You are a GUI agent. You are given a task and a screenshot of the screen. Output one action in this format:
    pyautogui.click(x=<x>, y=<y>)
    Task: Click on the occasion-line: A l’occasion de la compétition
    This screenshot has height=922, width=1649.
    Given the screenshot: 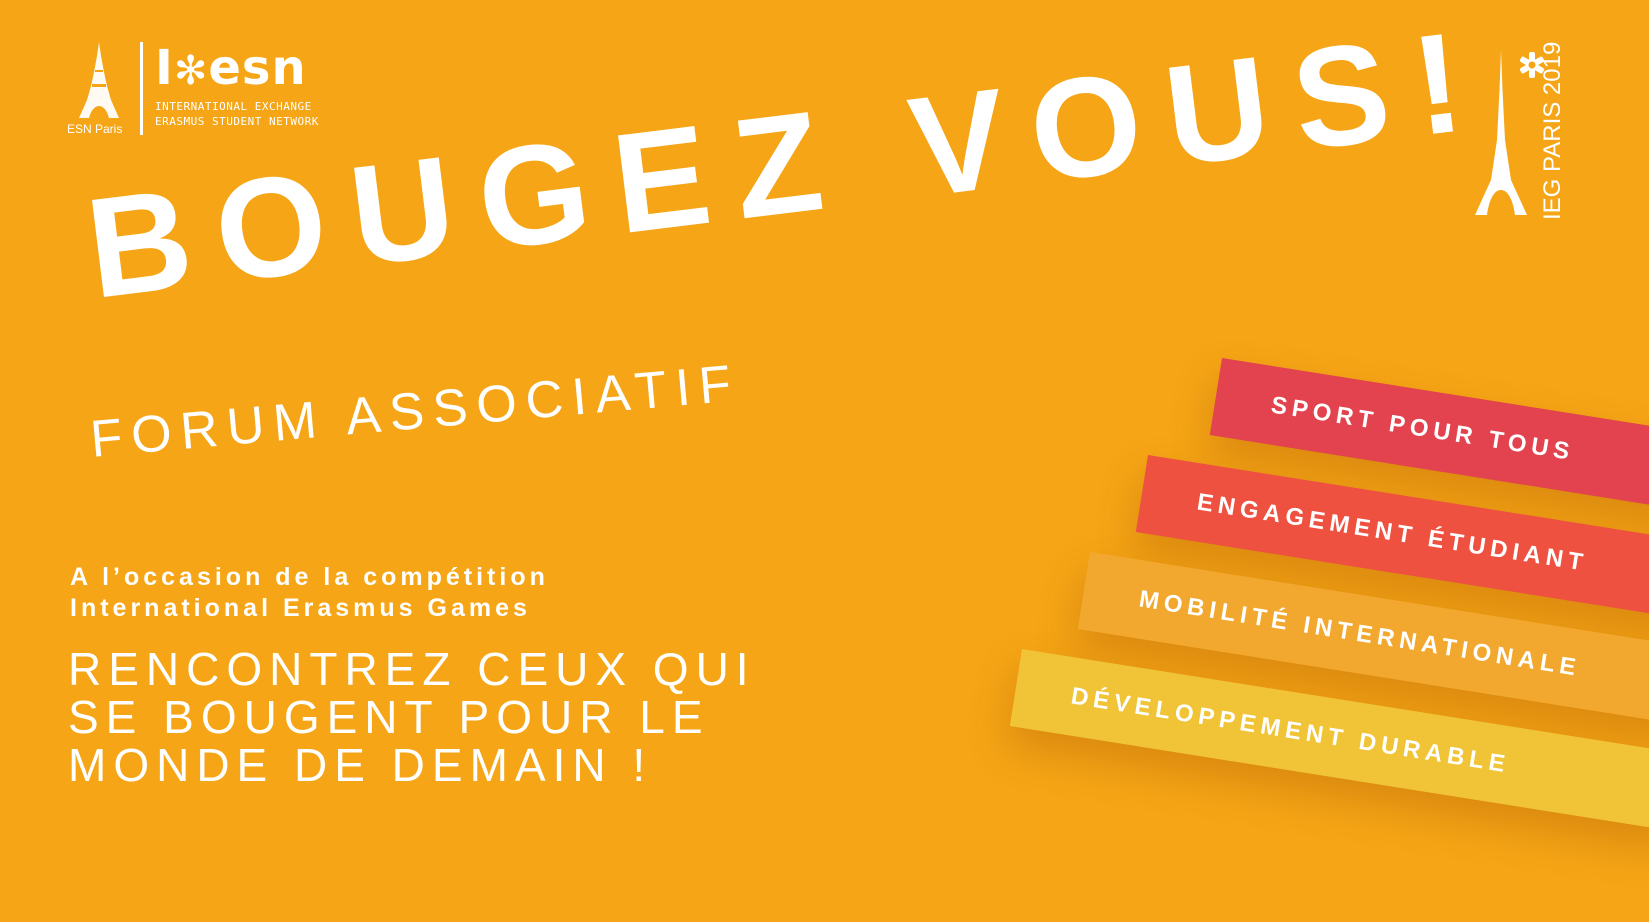 What is the action you would take?
    pyautogui.click(x=309, y=577)
    